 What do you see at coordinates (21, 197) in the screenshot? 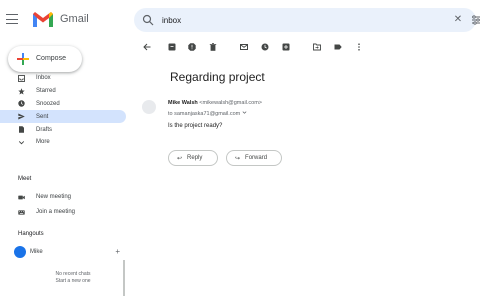
I see `video-icon` at bounding box center [21, 197].